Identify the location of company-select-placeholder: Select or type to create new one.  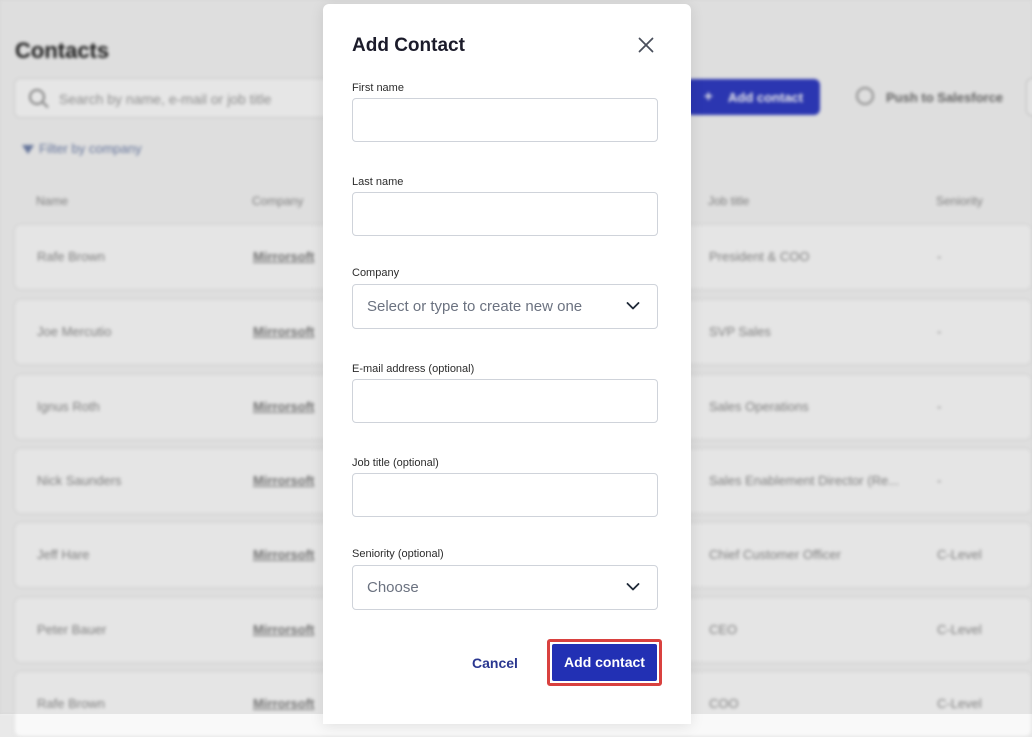
(475, 306).